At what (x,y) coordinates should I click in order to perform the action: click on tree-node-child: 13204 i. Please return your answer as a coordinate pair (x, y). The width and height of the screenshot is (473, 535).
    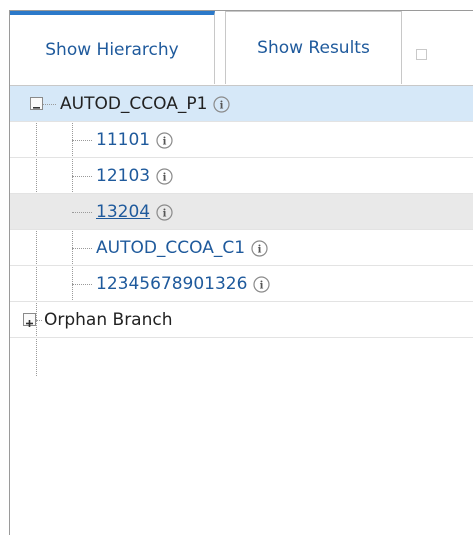
    Looking at the image, I should click on (134, 212).